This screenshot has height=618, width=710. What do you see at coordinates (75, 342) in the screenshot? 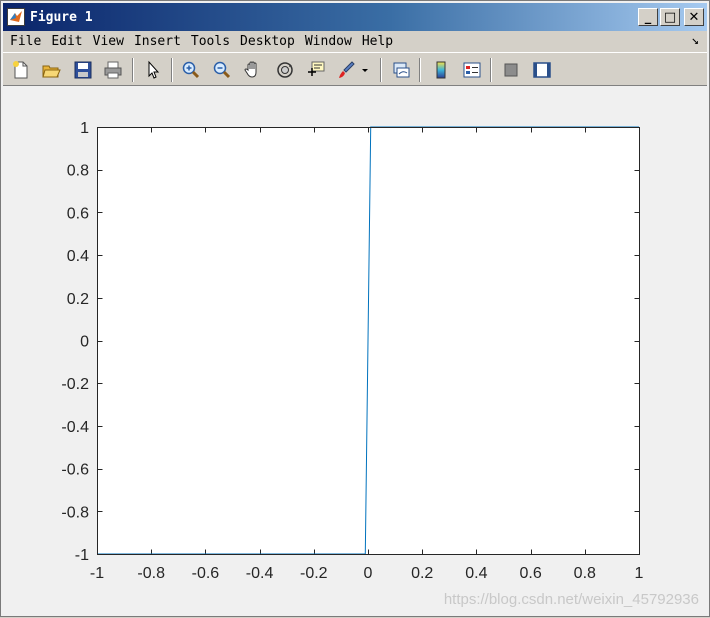
I see `y-tick-labels: -1 -0.8 -0.6 -0.4 -0.2 0 0.2 0.4 0.6 0.8 1` at bounding box center [75, 342].